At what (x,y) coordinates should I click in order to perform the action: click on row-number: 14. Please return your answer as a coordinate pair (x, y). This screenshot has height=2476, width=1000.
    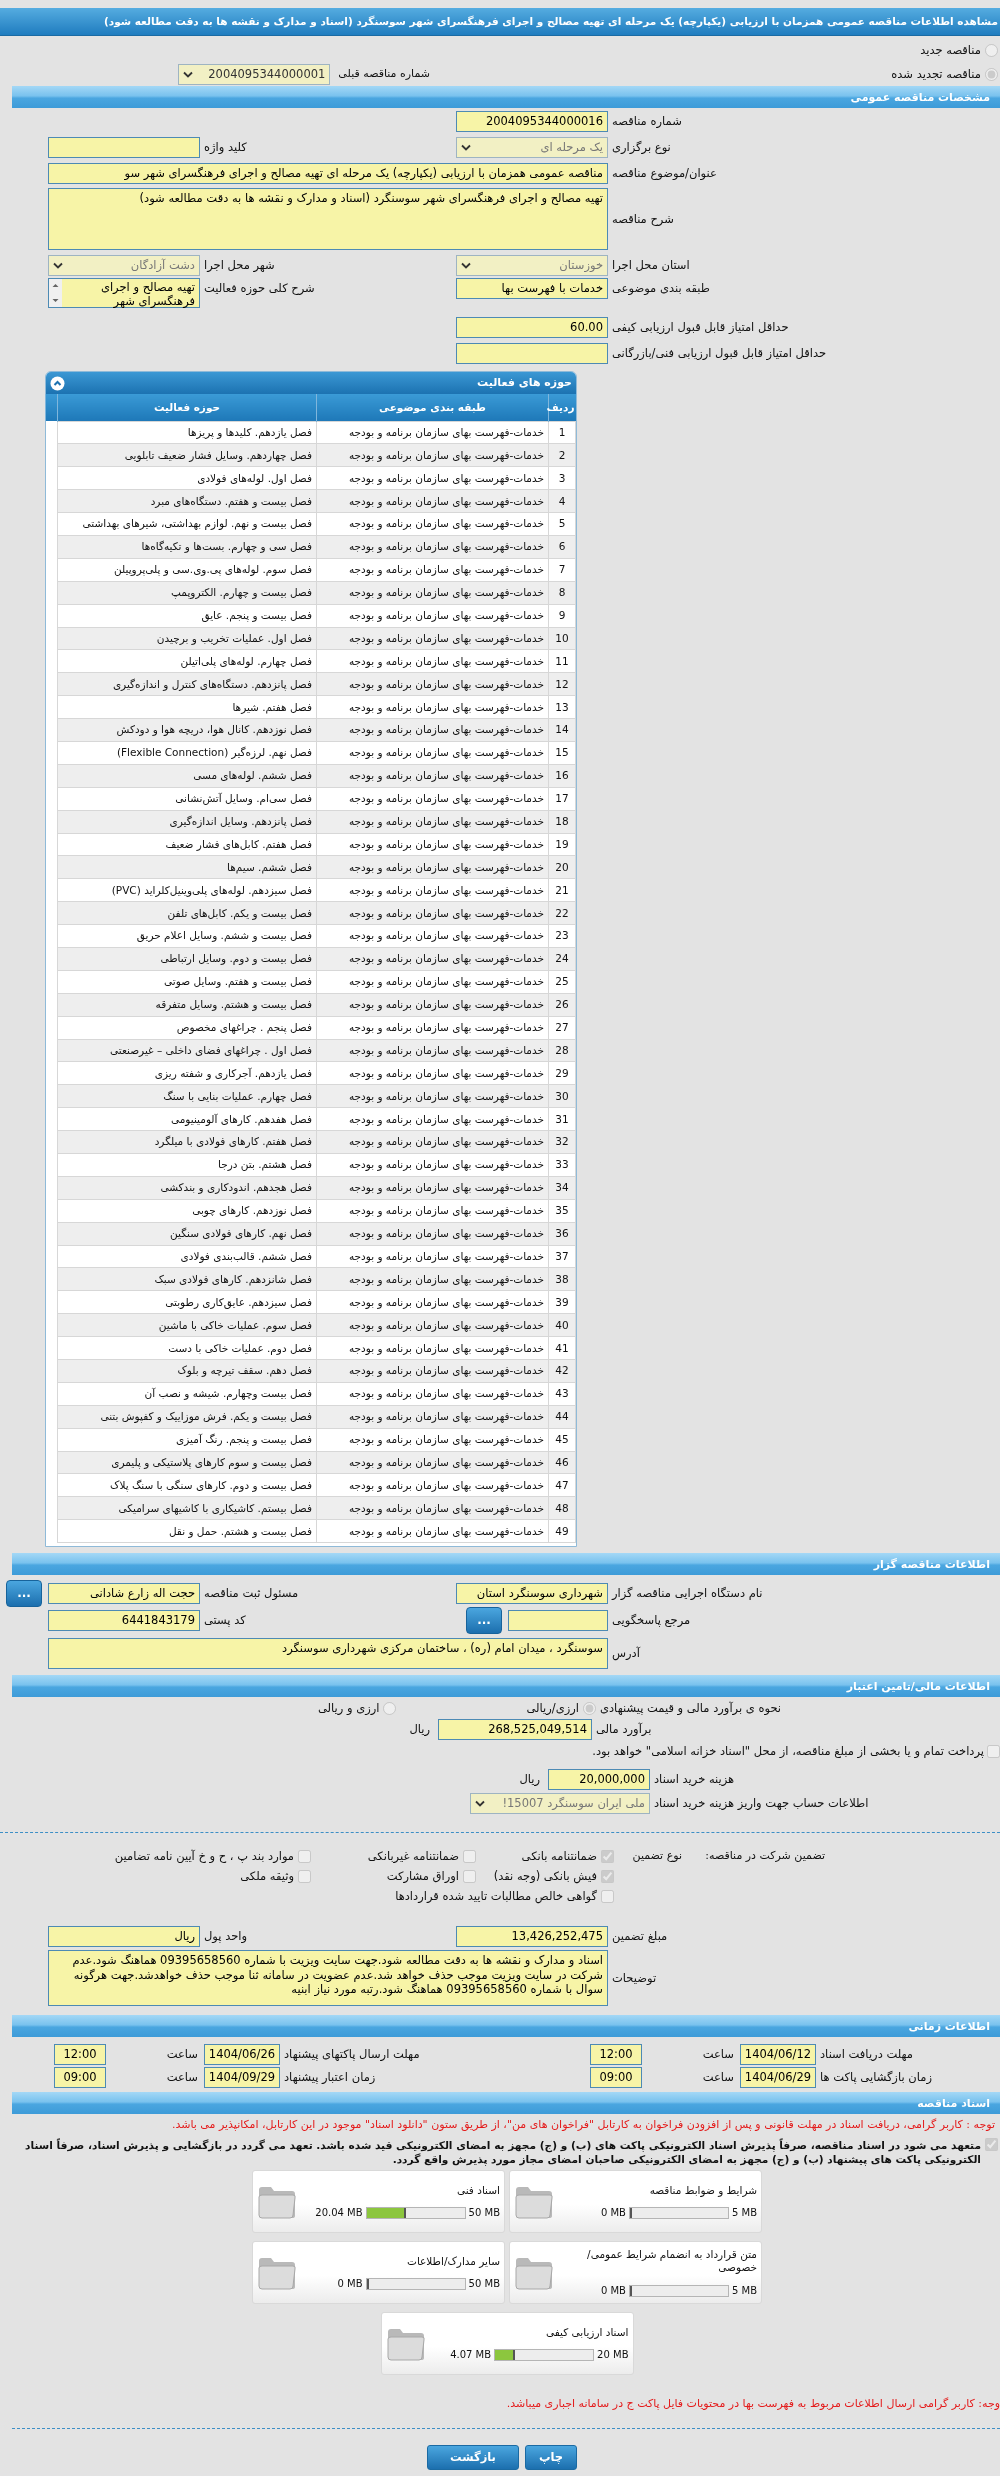
    Looking at the image, I should click on (562, 730).